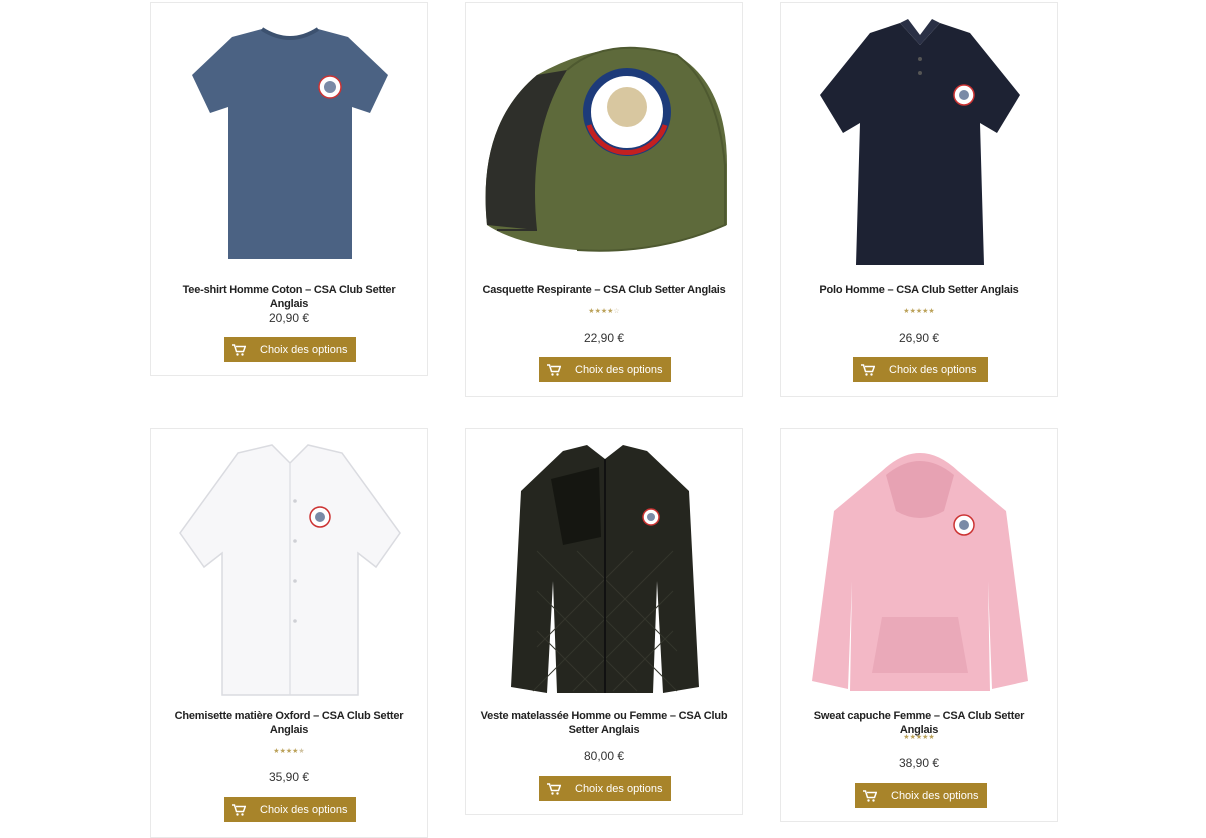 Image resolution: width=1206 pixels, height=838 pixels. I want to click on product-price: 20,90 €, so click(289, 318).